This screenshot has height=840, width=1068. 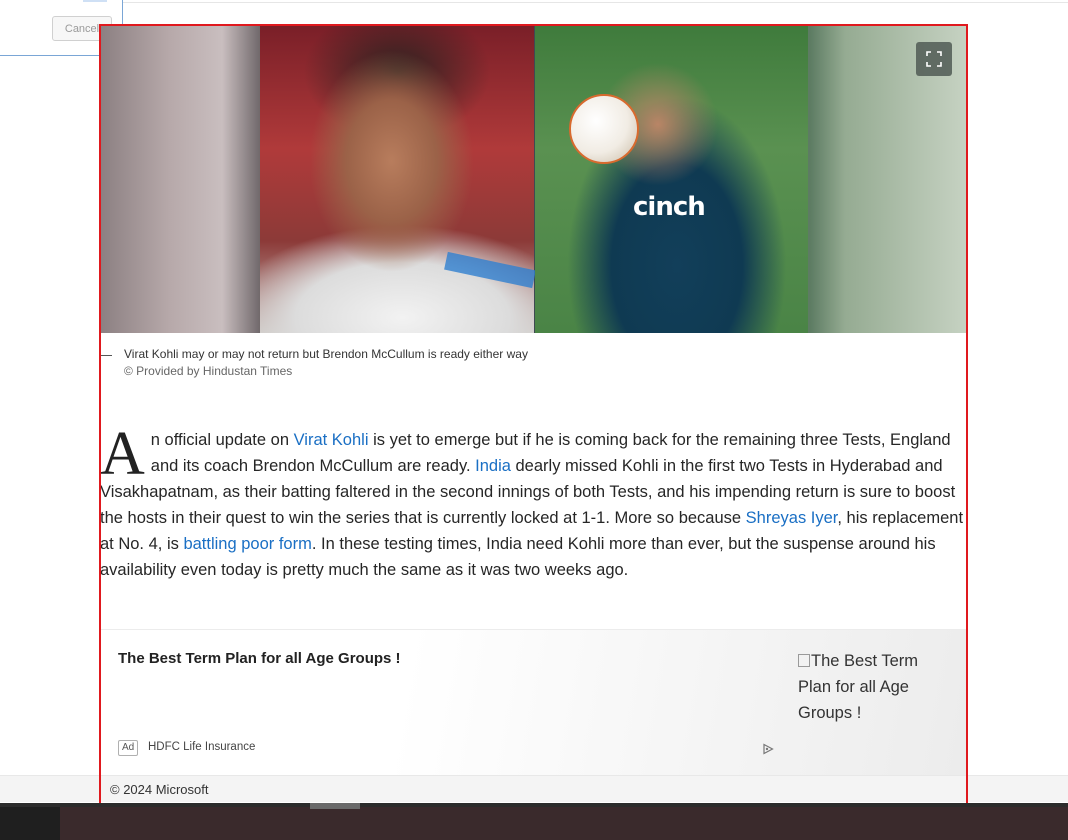 I want to click on scrollbar-thumb, so click(x=335, y=806).